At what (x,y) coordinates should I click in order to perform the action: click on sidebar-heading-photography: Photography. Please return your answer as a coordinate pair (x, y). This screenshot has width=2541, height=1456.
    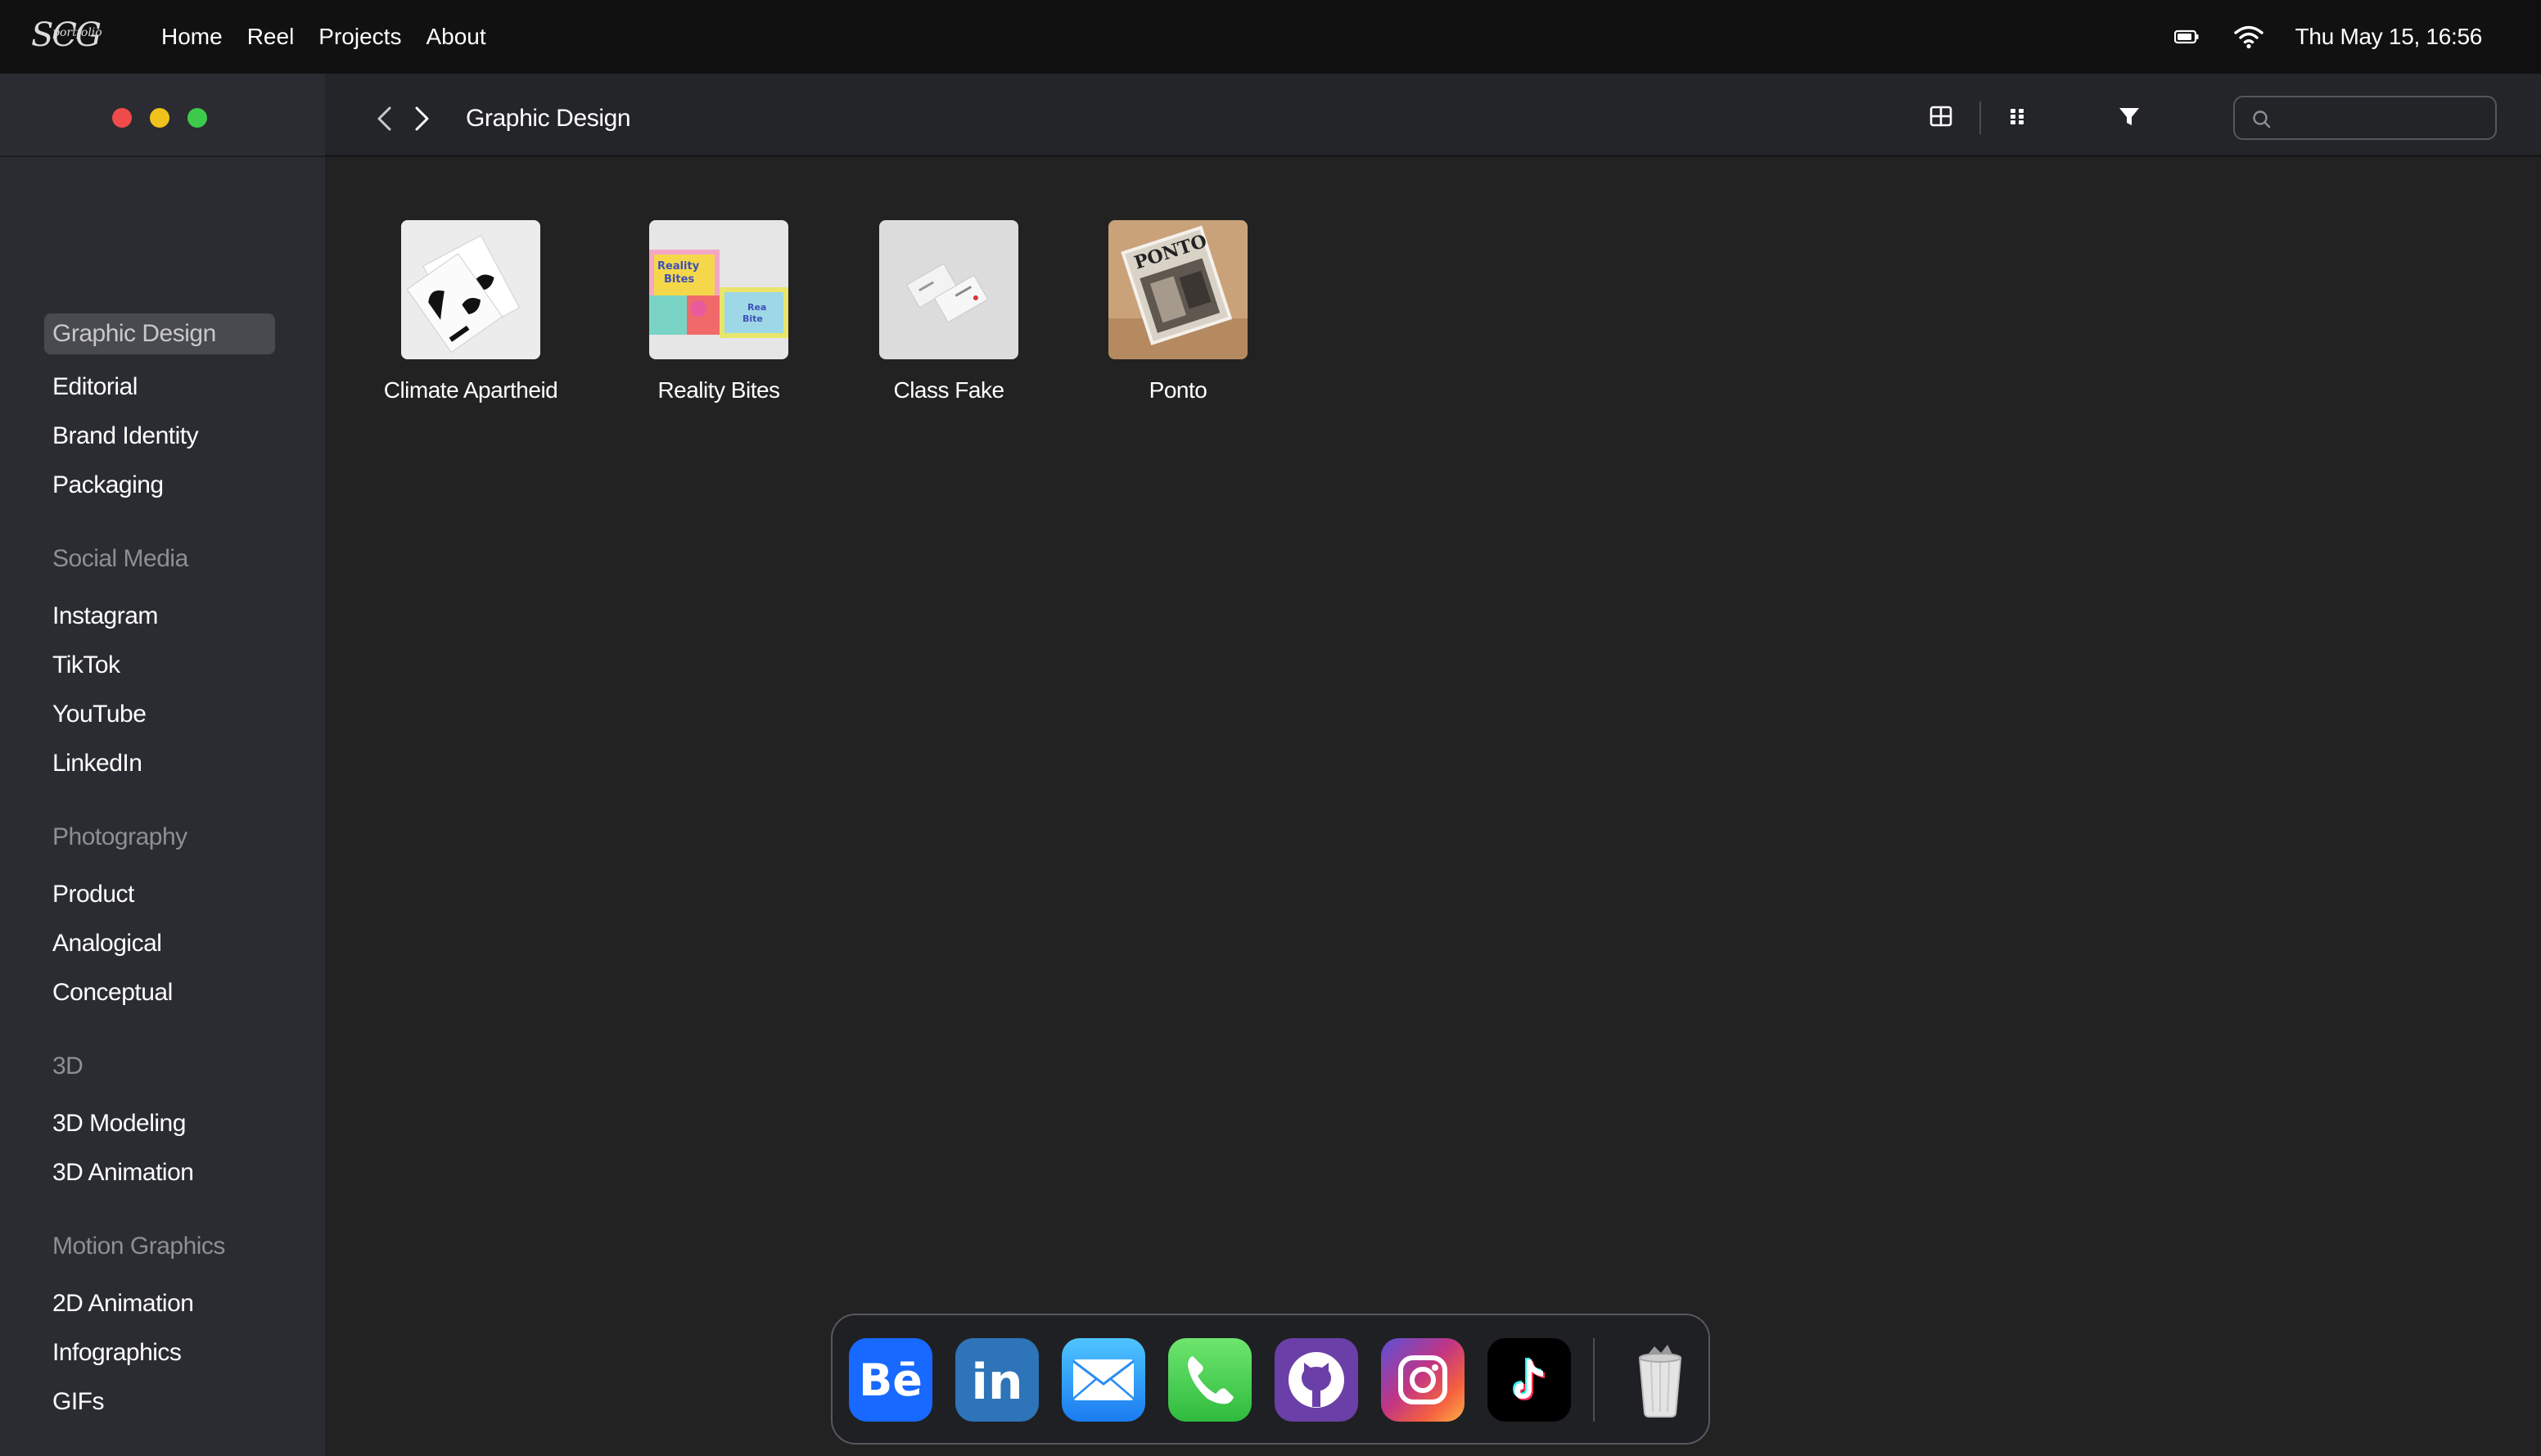
    Looking at the image, I should click on (159, 837).